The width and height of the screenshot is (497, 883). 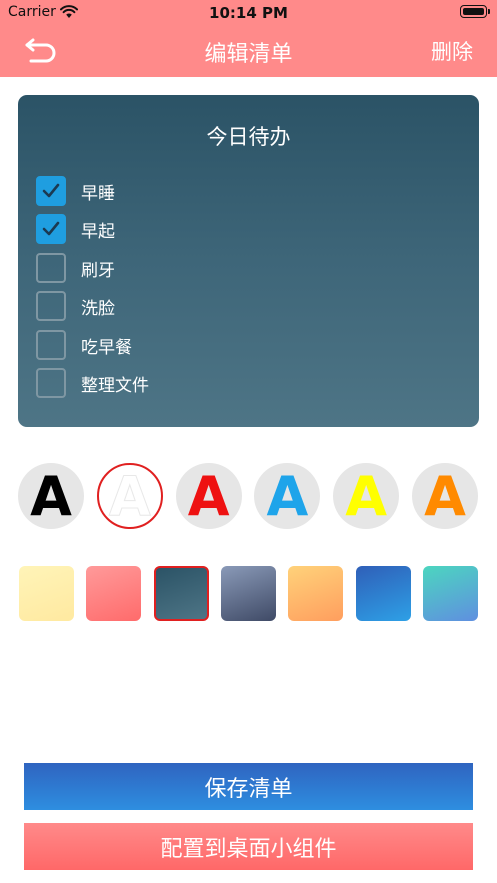 I want to click on todo-item-label: 早睡, so click(x=98, y=194).